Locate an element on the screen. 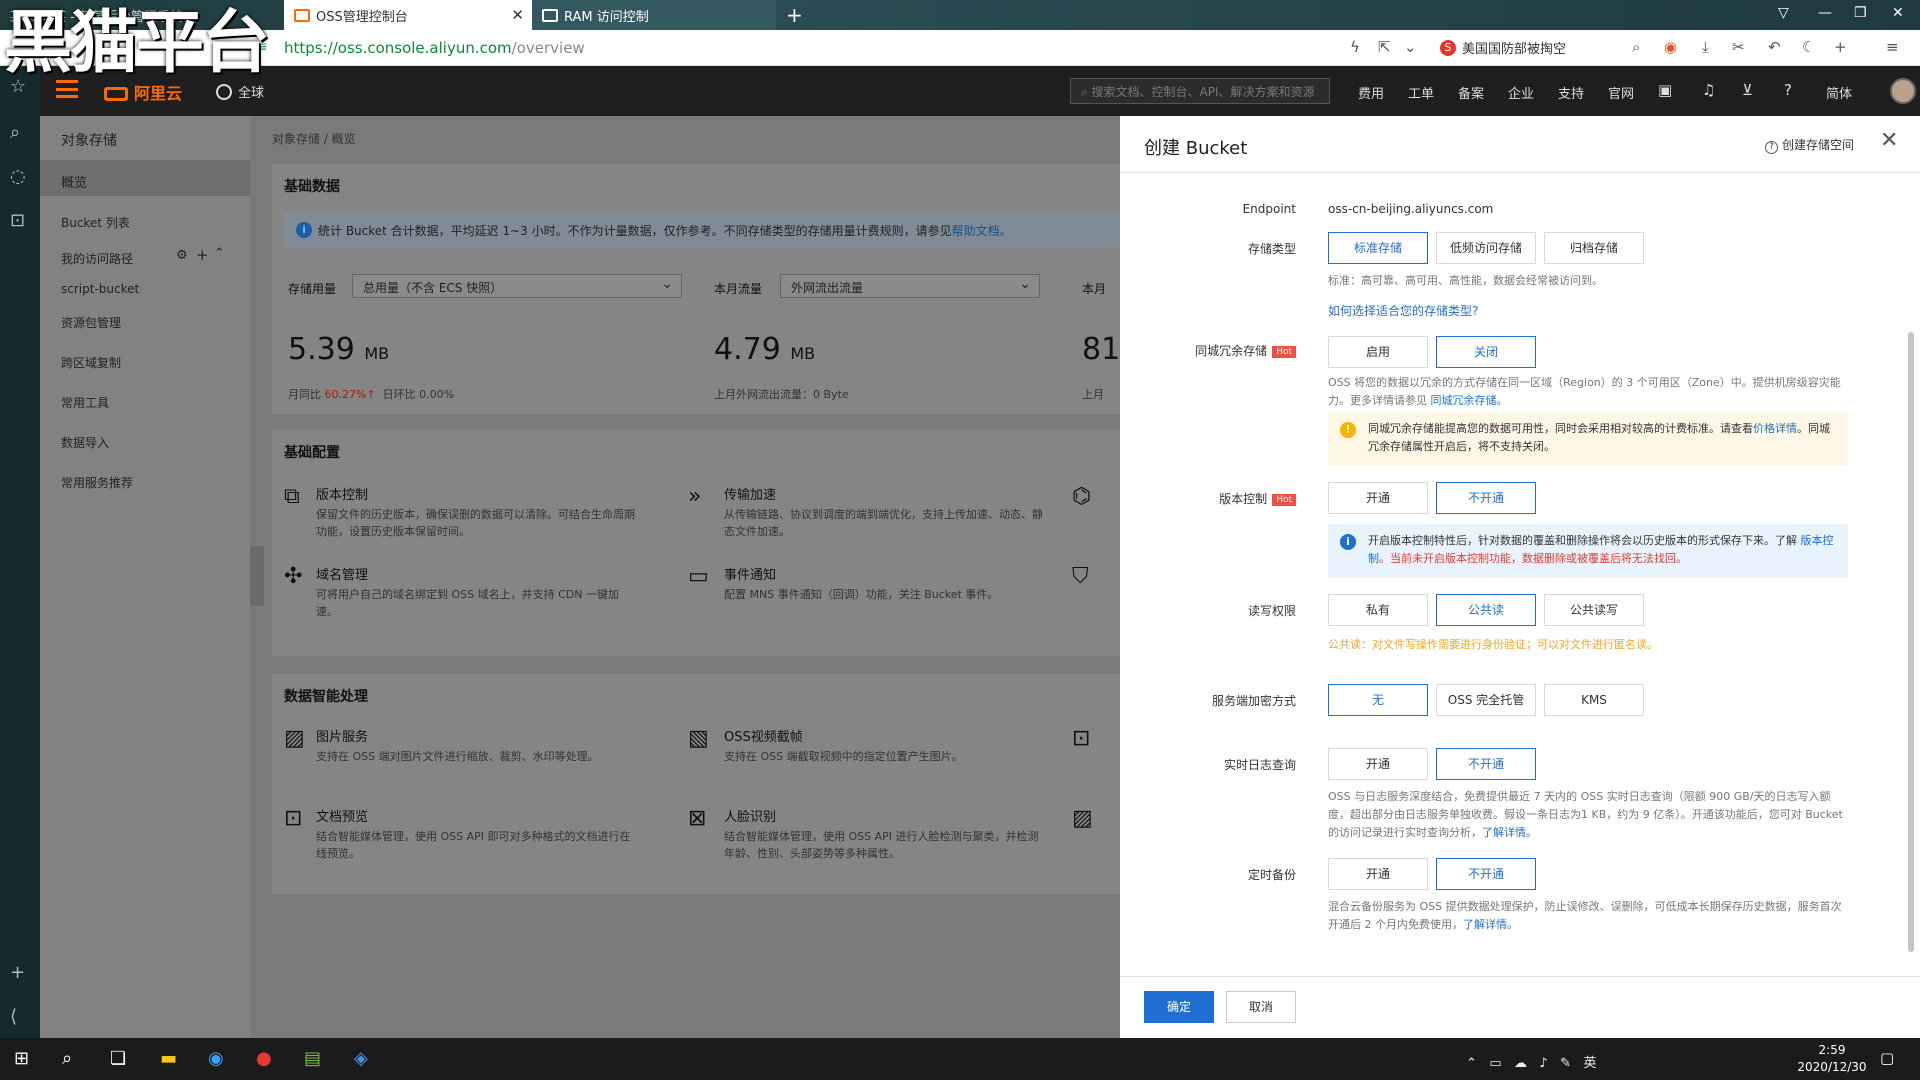 This screenshot has height=1080, width=1920. nav-link: 费用 is located at coordinates (1371, 92).